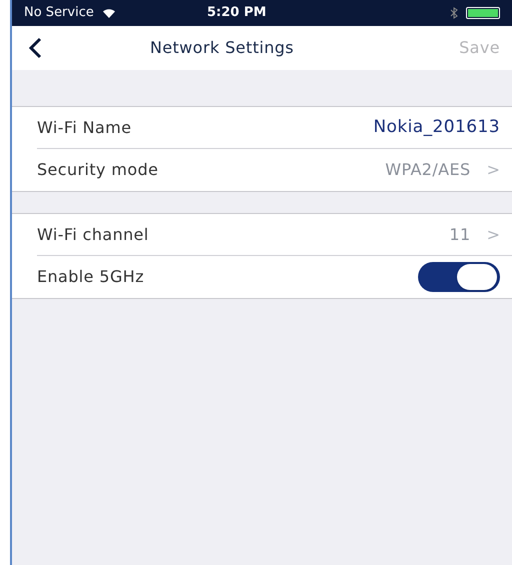 This screenshot has width=512, height=565. Describe the element at coordinates (90, 277) in the screenshot. I see `row-label: Enable 5GHz` at that location.